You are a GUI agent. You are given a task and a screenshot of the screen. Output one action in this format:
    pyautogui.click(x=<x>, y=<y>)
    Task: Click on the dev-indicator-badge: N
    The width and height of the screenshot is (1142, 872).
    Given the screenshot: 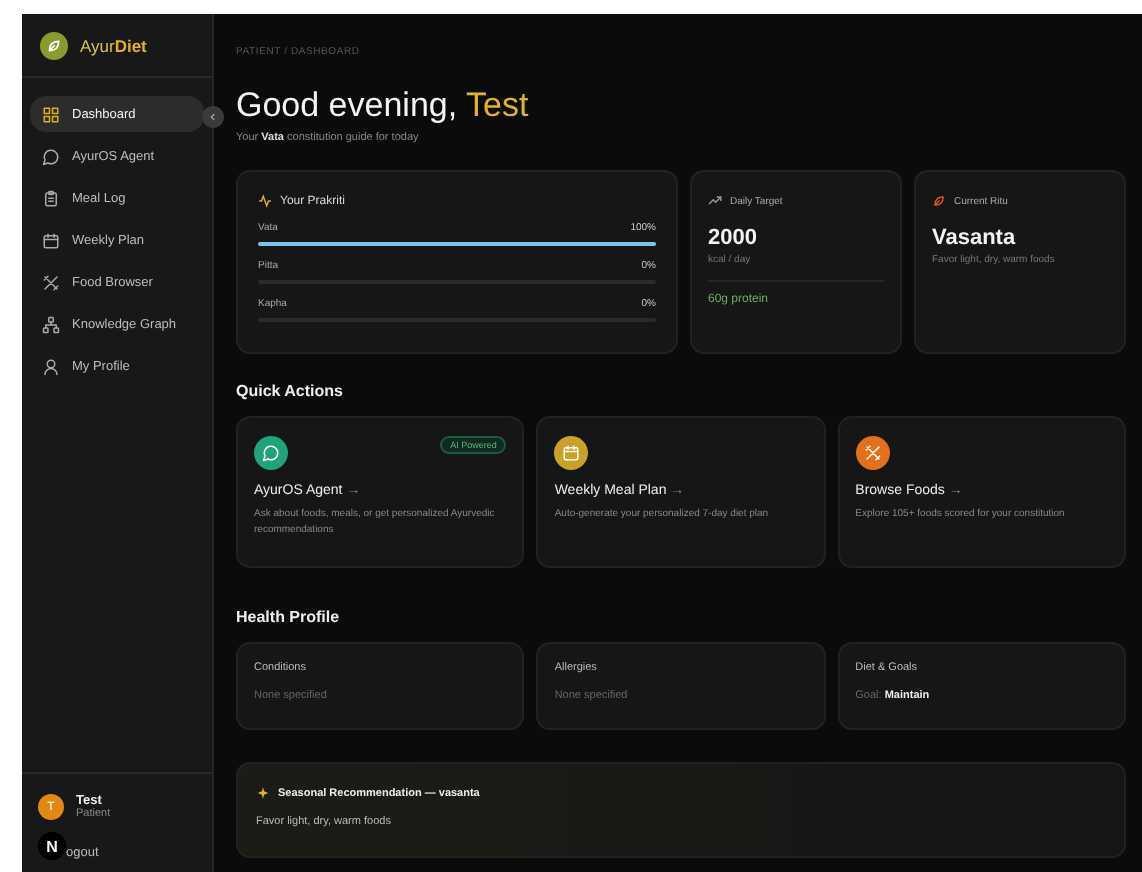 What is the action you would take?
    pyautogui.click(x=52, y=846)
    